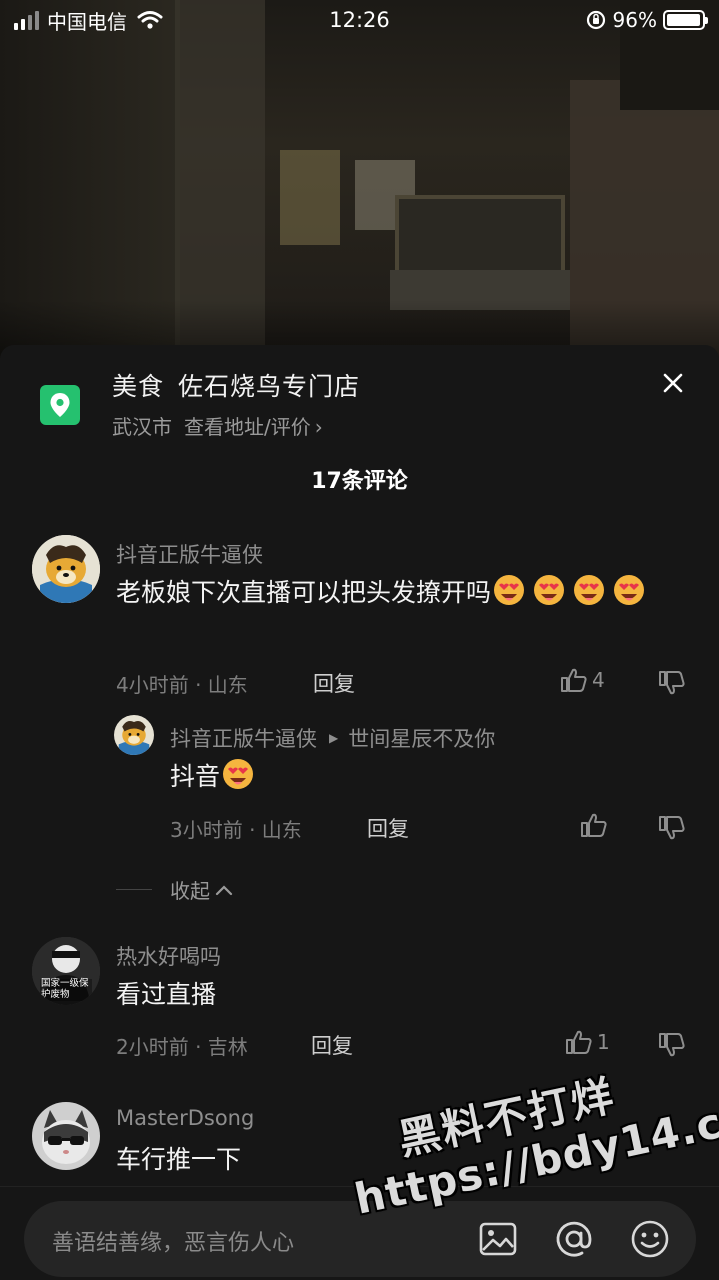  I want to click on chevron-up-icon, so click(224, 889).